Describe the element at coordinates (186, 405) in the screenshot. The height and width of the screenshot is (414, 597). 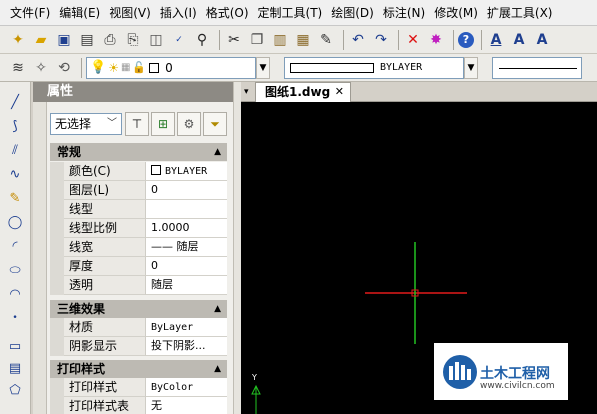
I see `property-value: 无` at that location.